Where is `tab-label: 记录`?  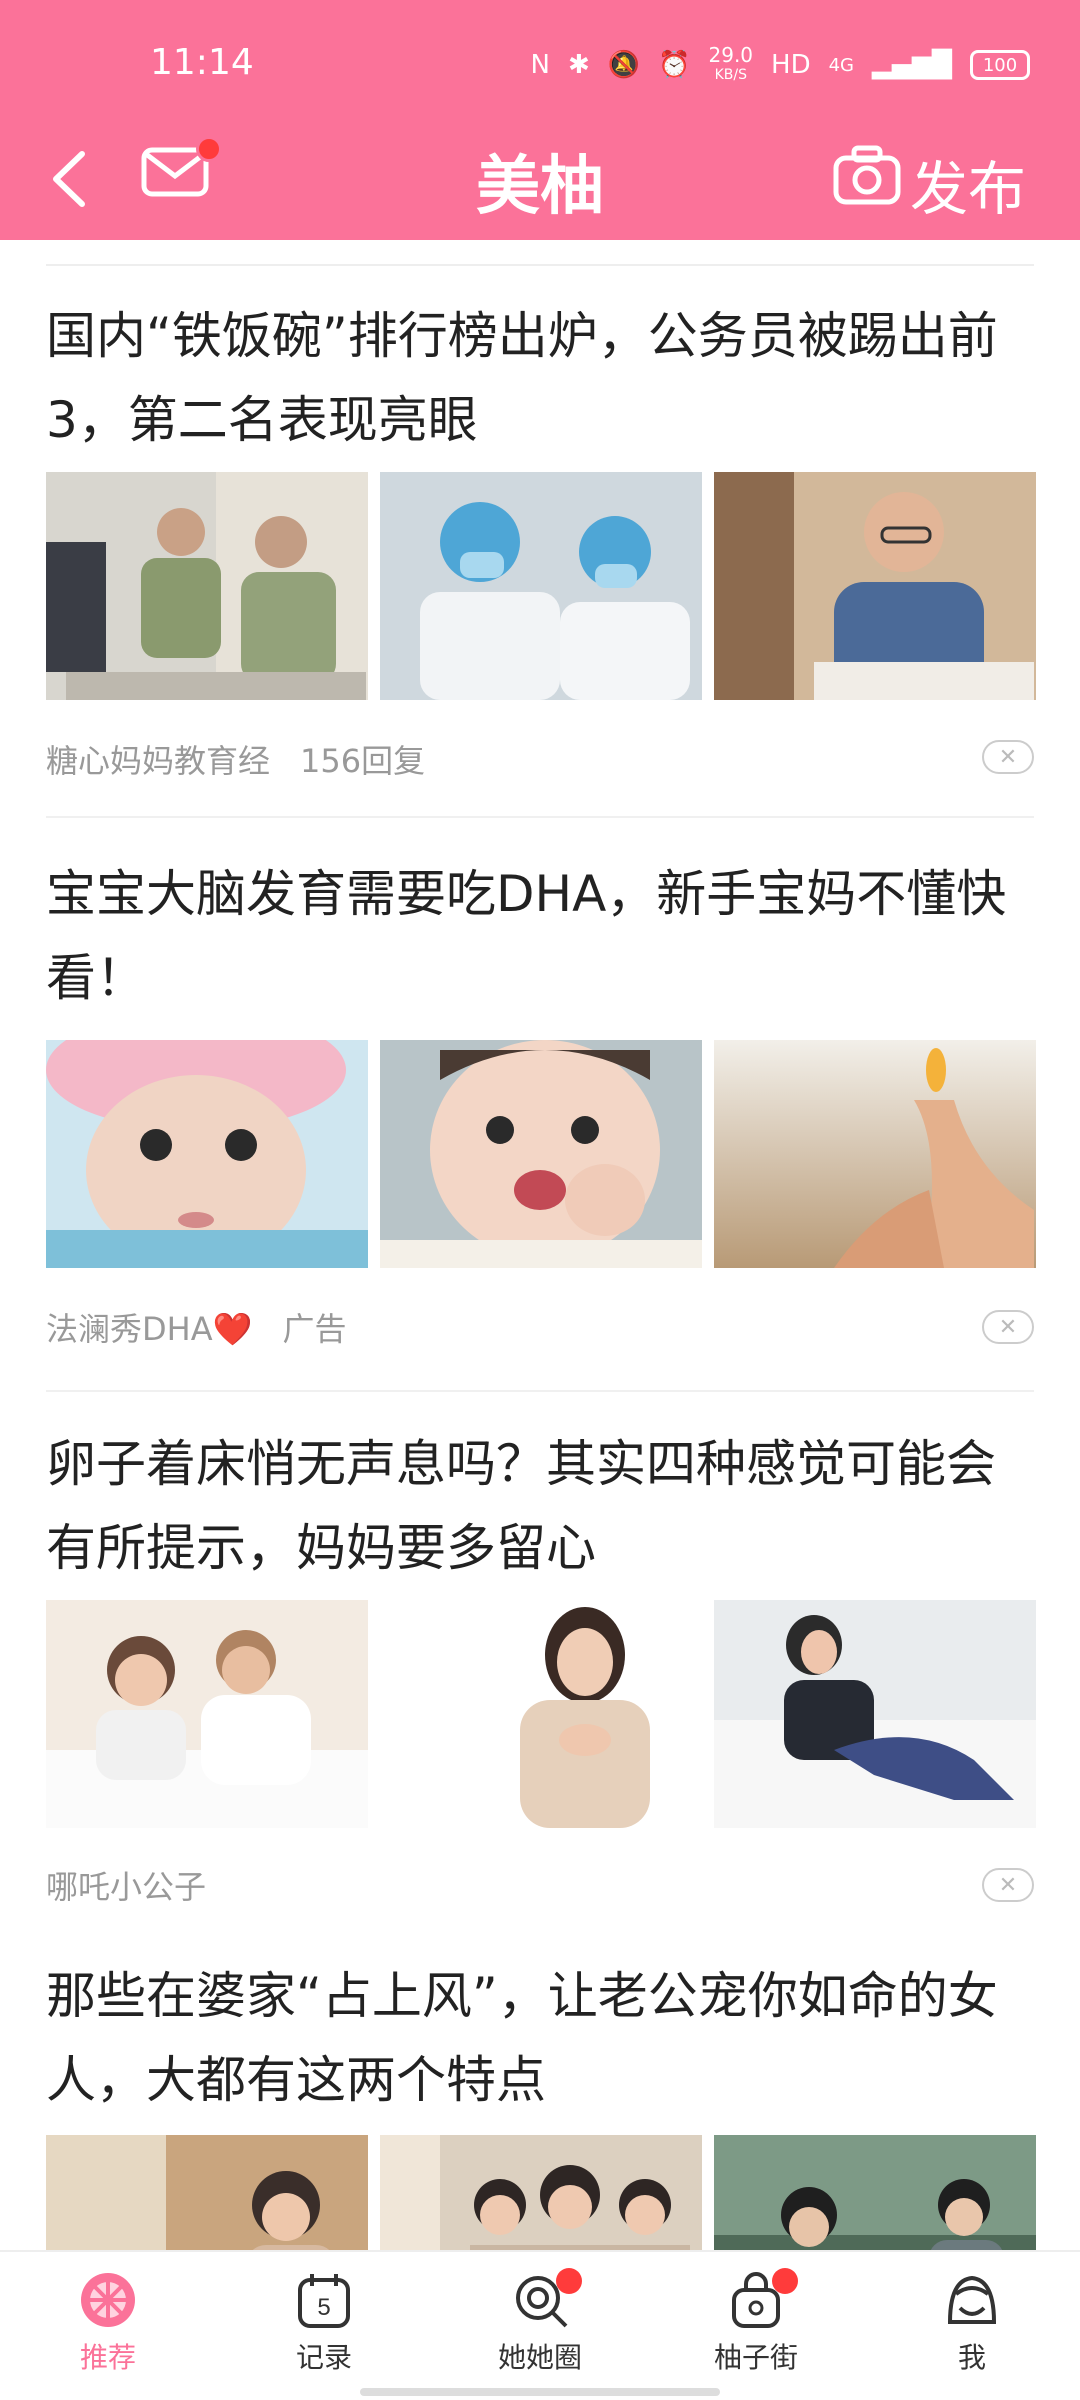
tab-label: 记录 is located at coordinates (323, 2357).